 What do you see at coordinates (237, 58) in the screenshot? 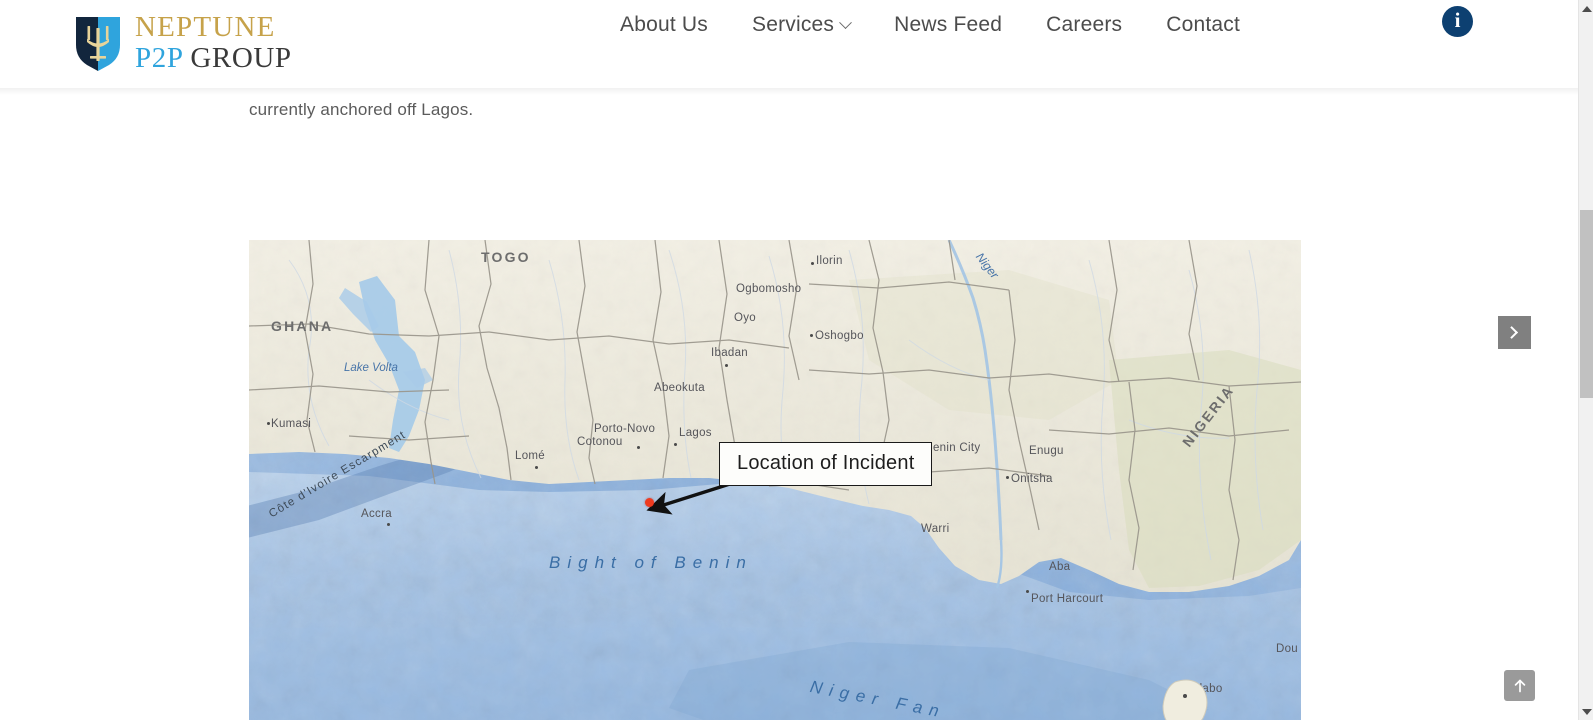
I see `brand-group-text: GROUP` at bounding box center [237, 58].